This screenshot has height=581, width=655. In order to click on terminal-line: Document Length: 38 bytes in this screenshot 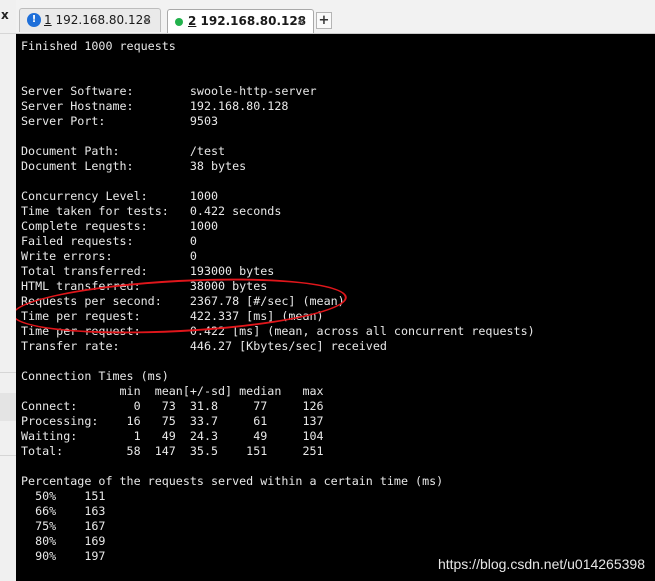, I will do `click(134, 166)`.